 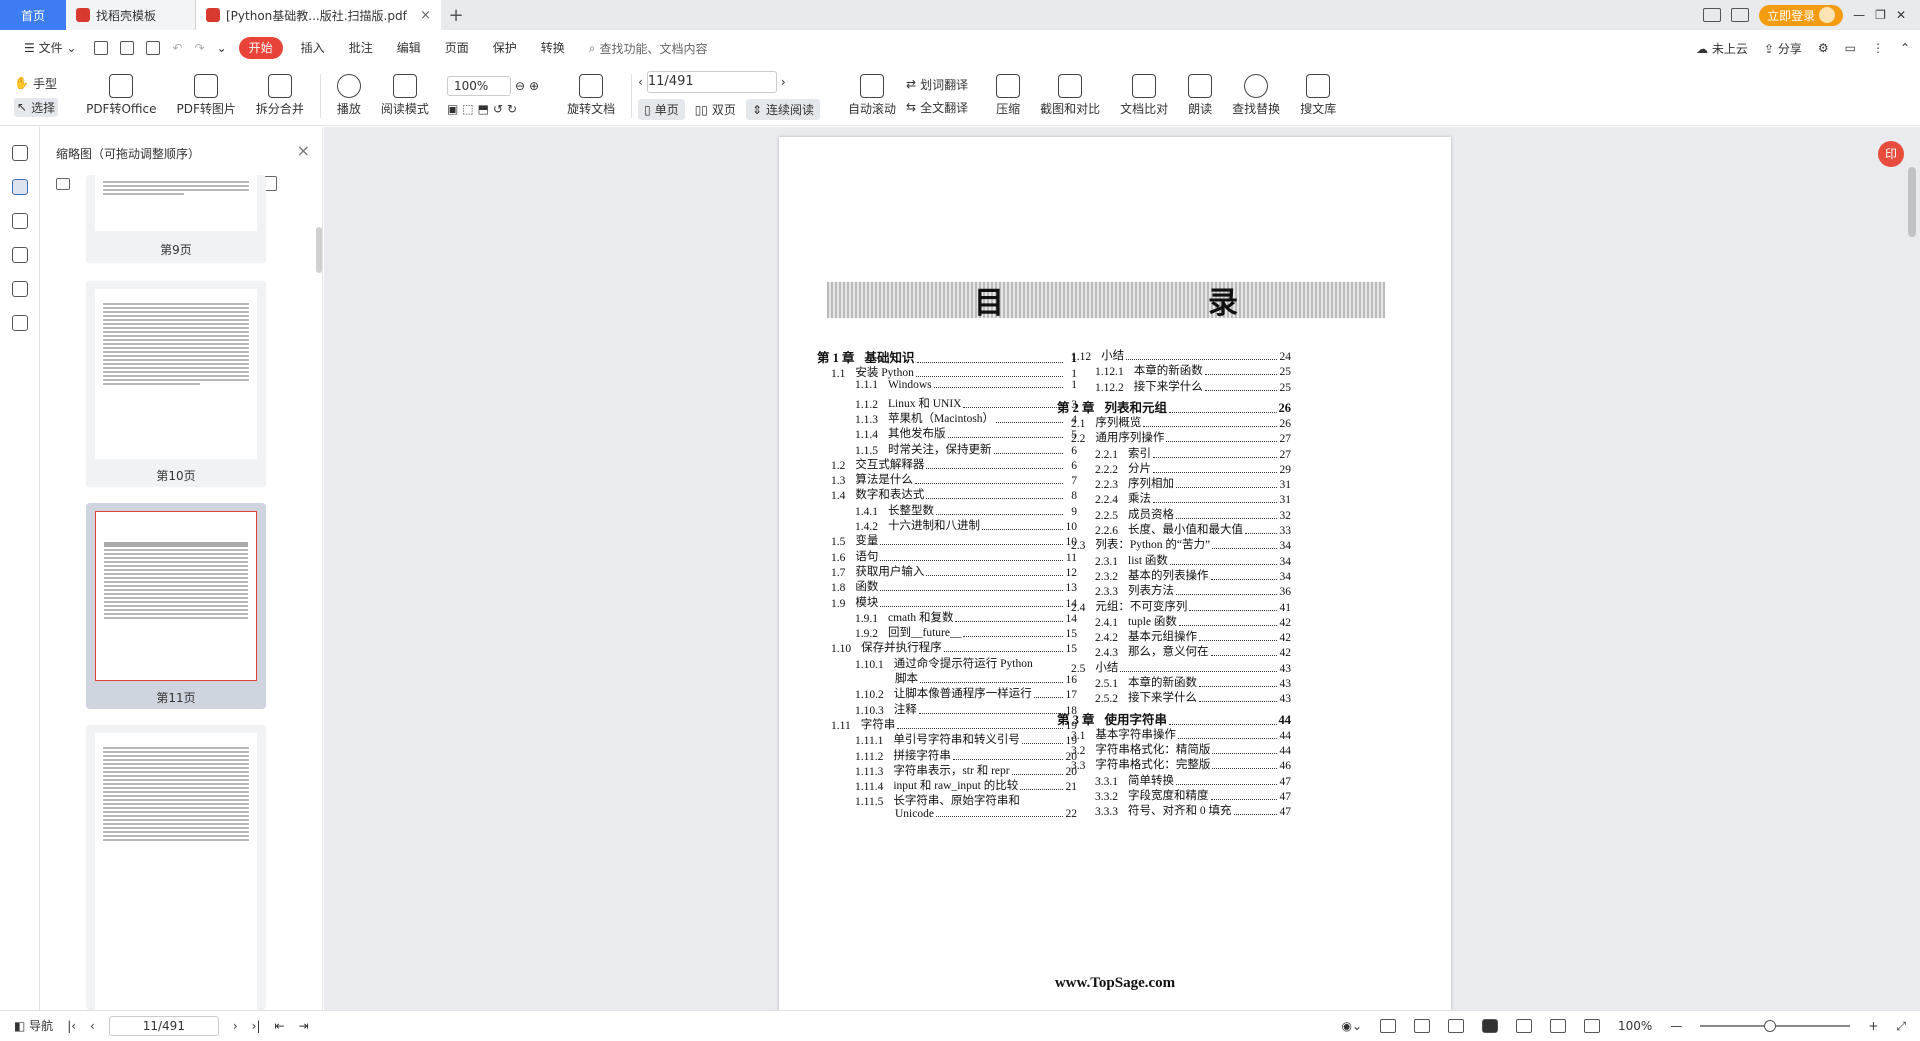 I want to click on menu-annotate: 批注, so click(x=361, y=48).